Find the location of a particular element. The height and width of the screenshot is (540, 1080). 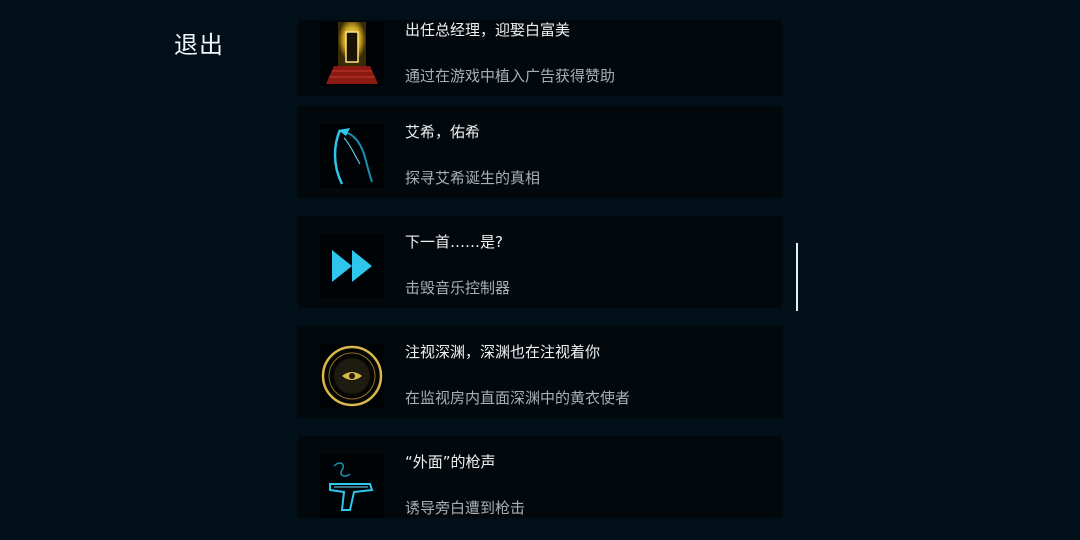

golden-door-stairs-icon is located at coordinates (352, 54).